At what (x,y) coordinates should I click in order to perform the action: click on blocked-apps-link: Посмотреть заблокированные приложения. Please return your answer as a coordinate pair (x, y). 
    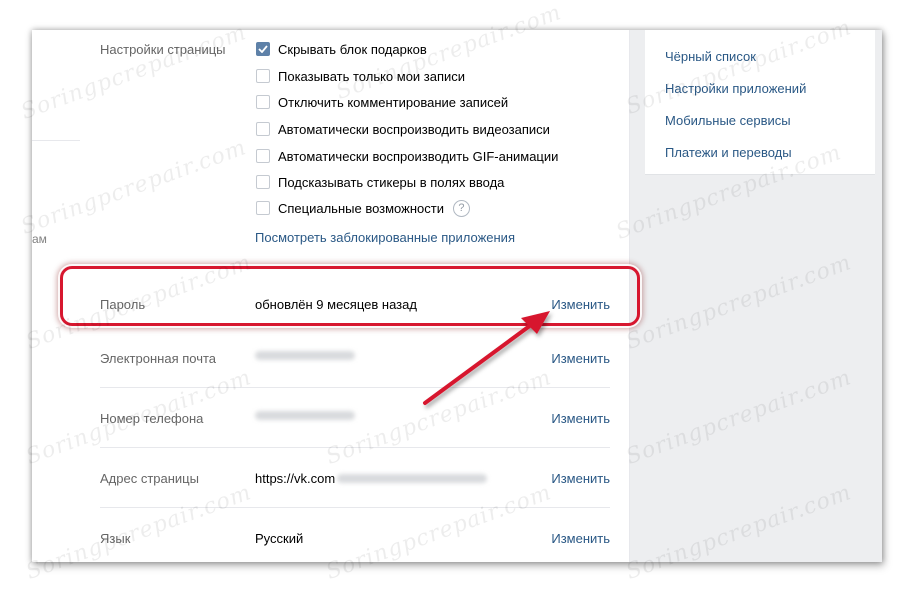
    Looking at the image, I should click on (385, 237).